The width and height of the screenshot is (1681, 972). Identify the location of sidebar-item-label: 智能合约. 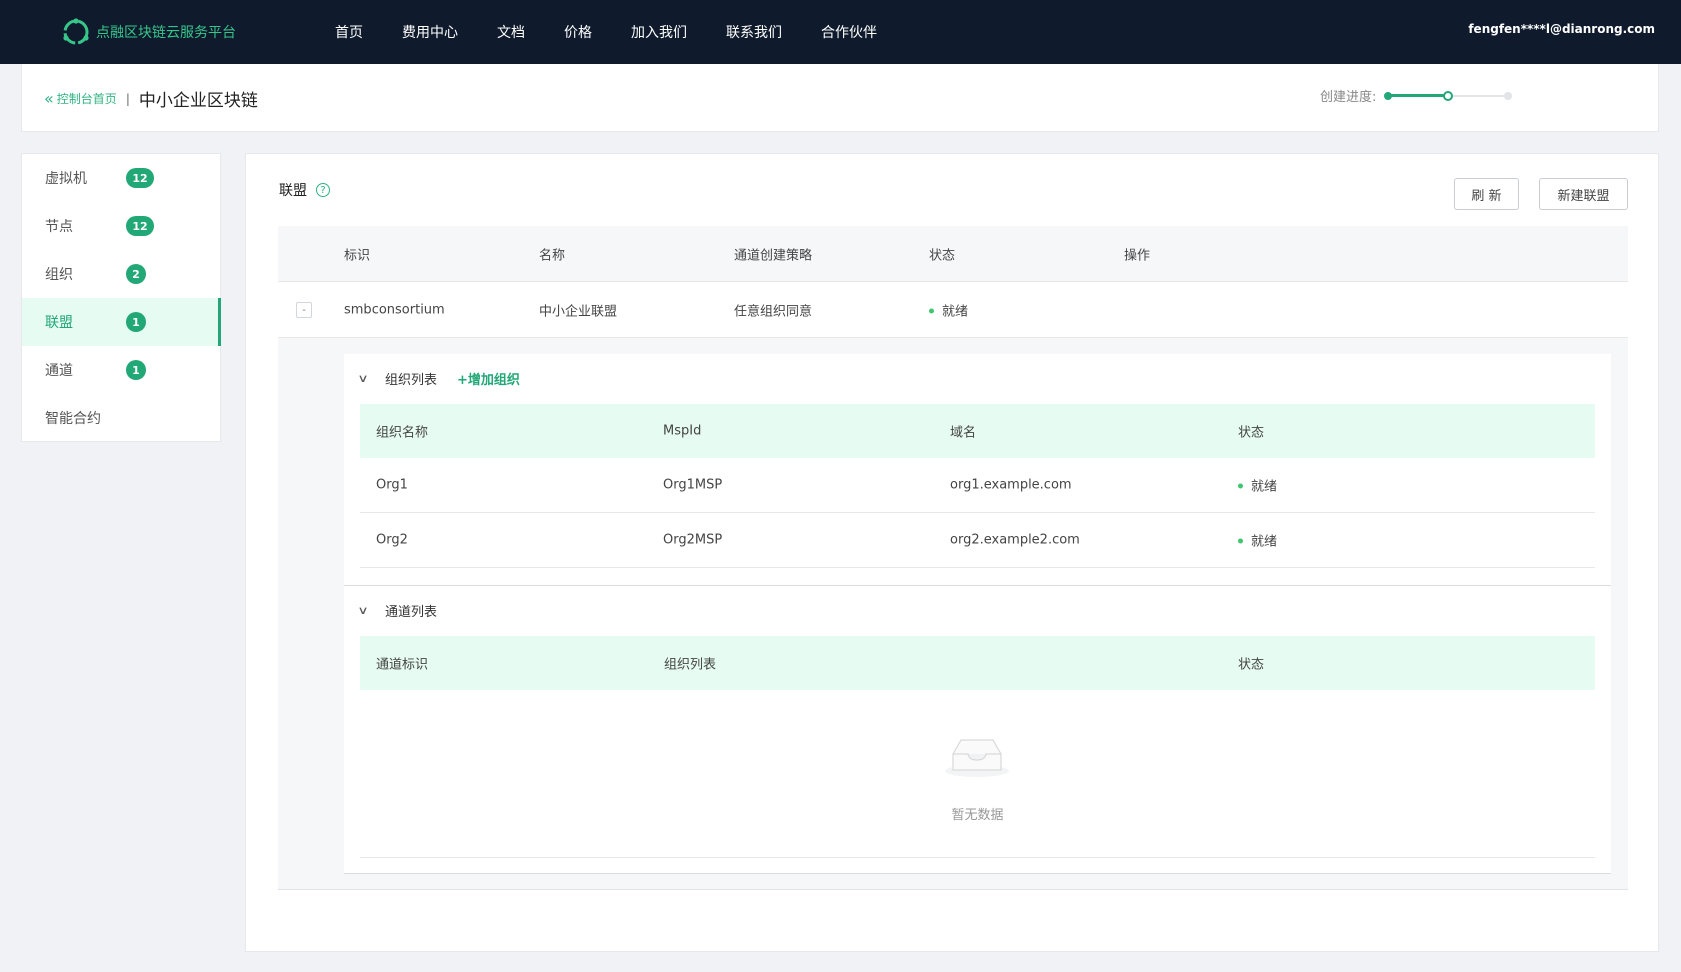
(73, 419).